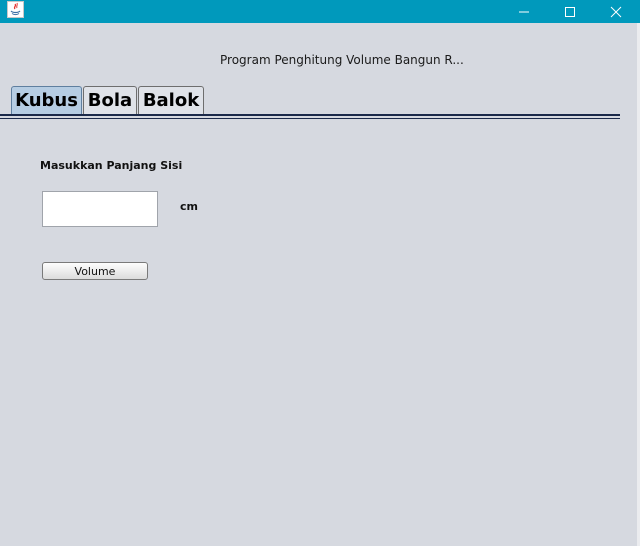 This screenshot has width=640, height=546. Describe the element at coordinates (15, 9) in the screenshot. I see `java-icon` at that location.